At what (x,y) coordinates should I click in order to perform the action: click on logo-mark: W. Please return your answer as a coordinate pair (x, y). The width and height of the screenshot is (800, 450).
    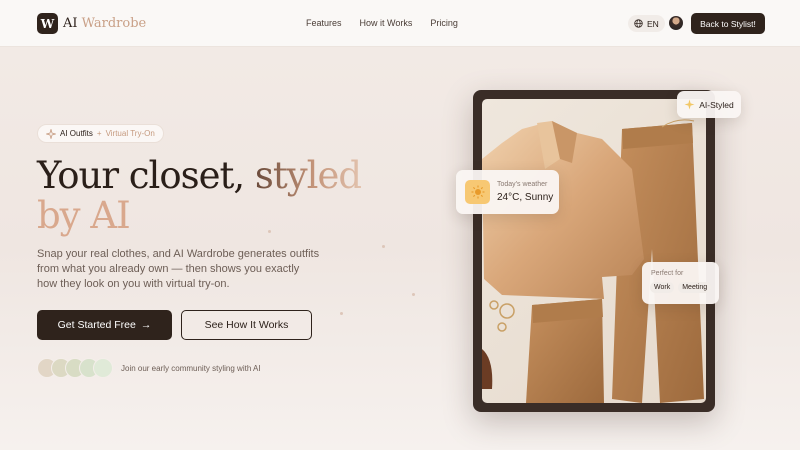
    Looking at the image, I should click on (47, 23).